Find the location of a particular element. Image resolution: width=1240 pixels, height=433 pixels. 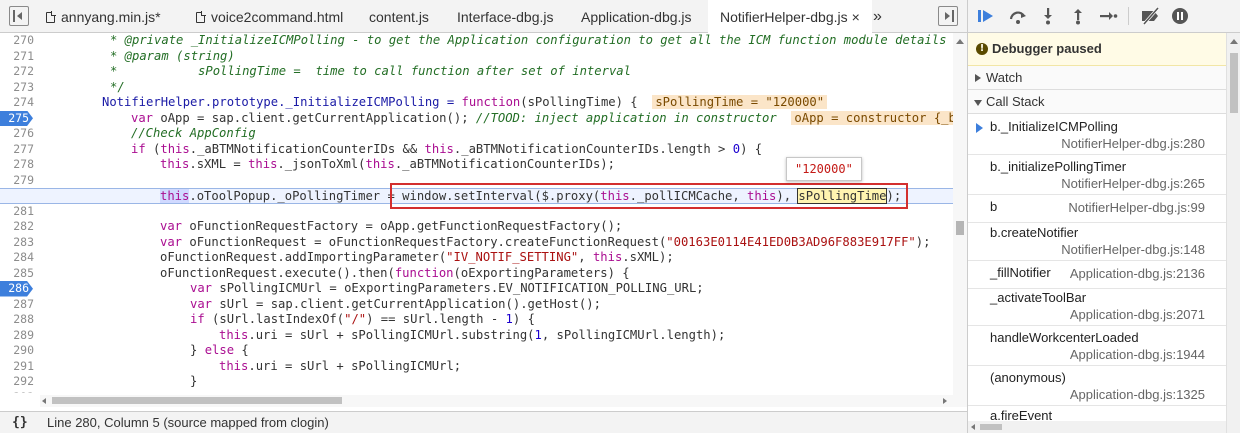

value-tooltip: "120000" is located at coordinates (824, 169).